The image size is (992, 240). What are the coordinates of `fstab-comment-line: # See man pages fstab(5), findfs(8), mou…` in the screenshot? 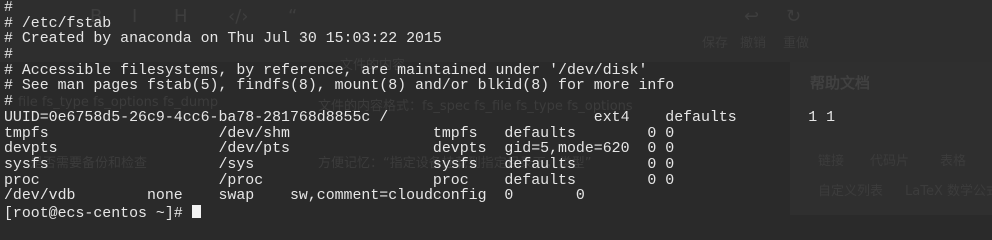 It's located at (339, 86).